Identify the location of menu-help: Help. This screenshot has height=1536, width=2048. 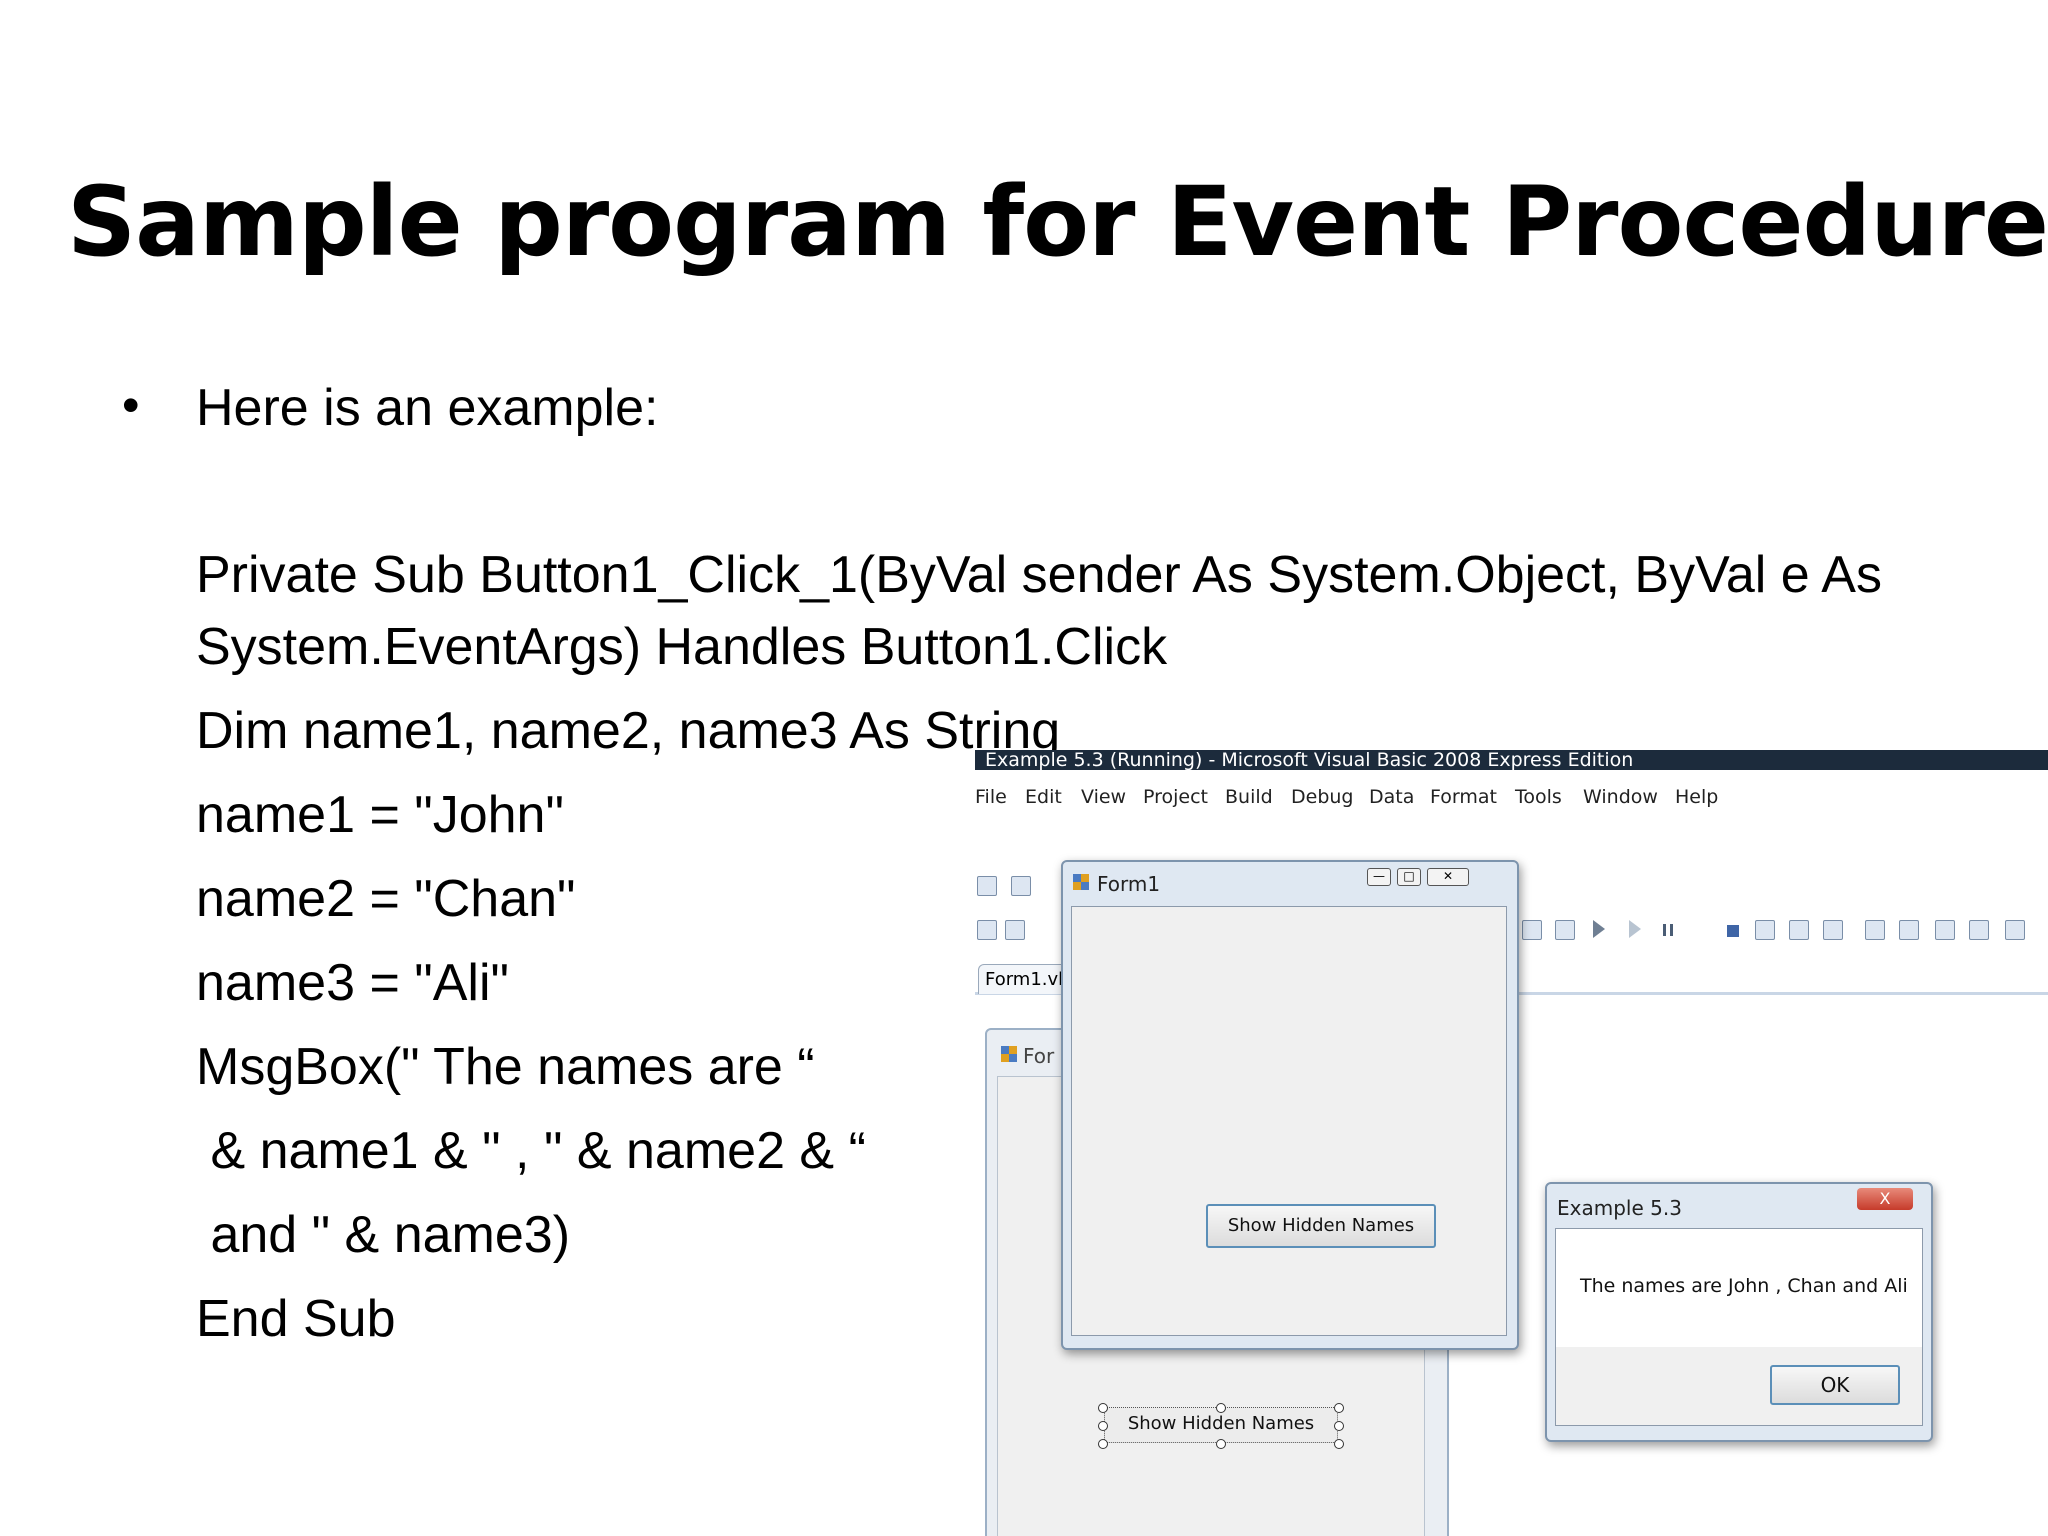
(1696, 797).